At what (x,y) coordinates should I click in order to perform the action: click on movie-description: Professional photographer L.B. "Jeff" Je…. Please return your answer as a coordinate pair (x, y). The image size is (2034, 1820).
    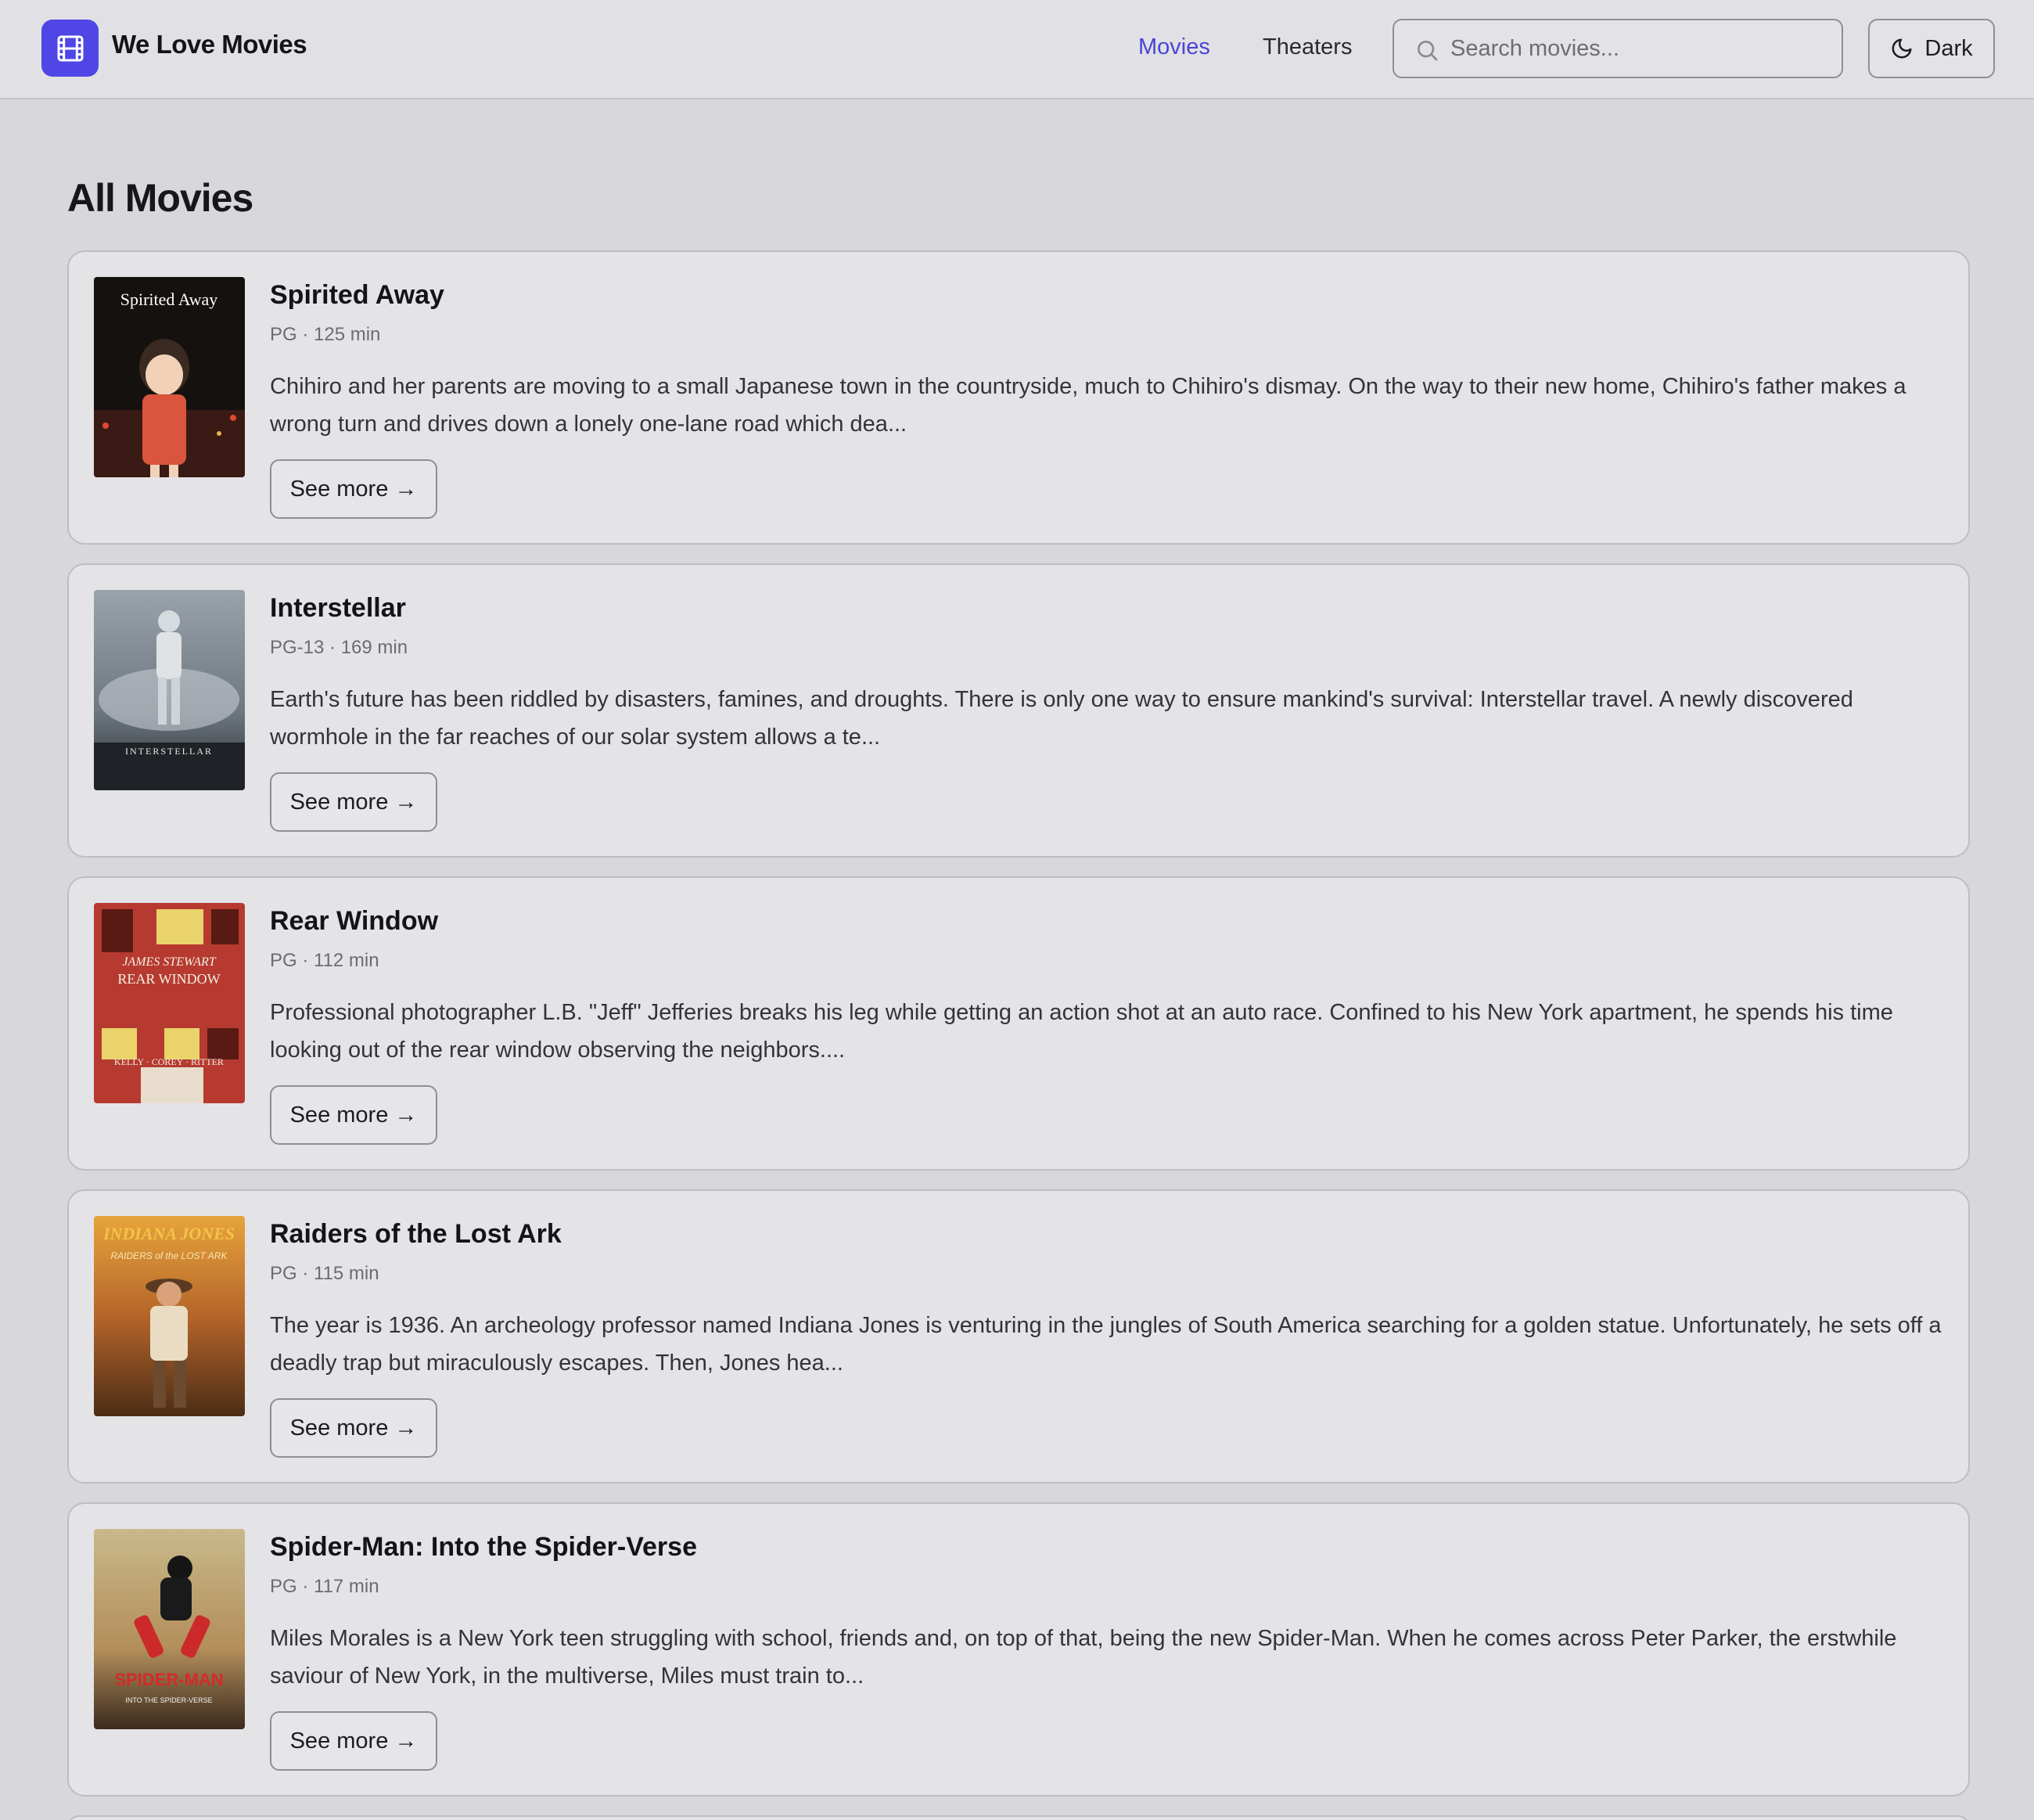
    Looking at the image, I should click on (1081, 1031).